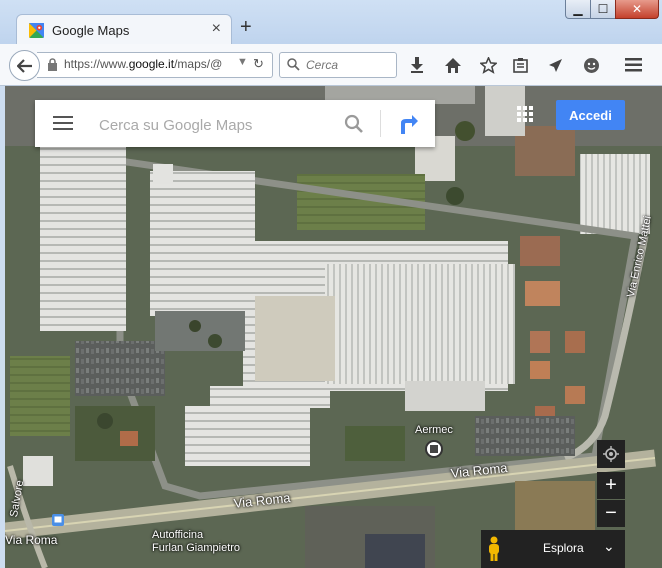 The image size is (662, 568). Describe the element at coordinates (214, 125) in the screenshot. I see `maps-search-input` at that location.